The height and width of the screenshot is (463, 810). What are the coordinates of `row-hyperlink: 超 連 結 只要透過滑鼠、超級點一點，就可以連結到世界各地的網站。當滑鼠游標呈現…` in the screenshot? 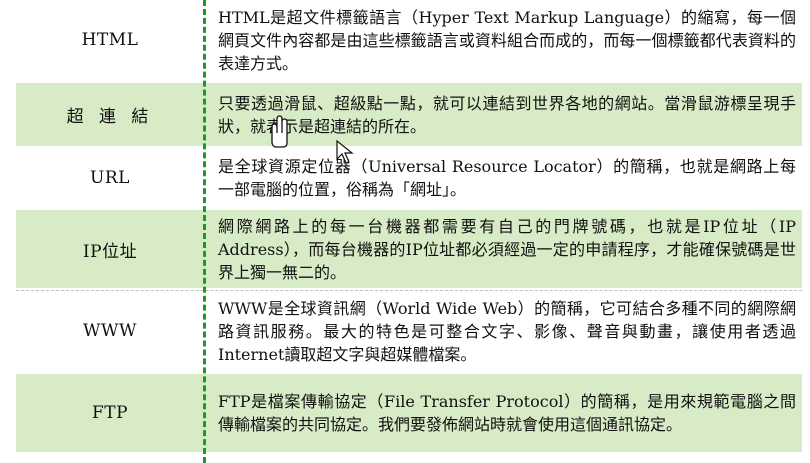 It's located at (409, 114).